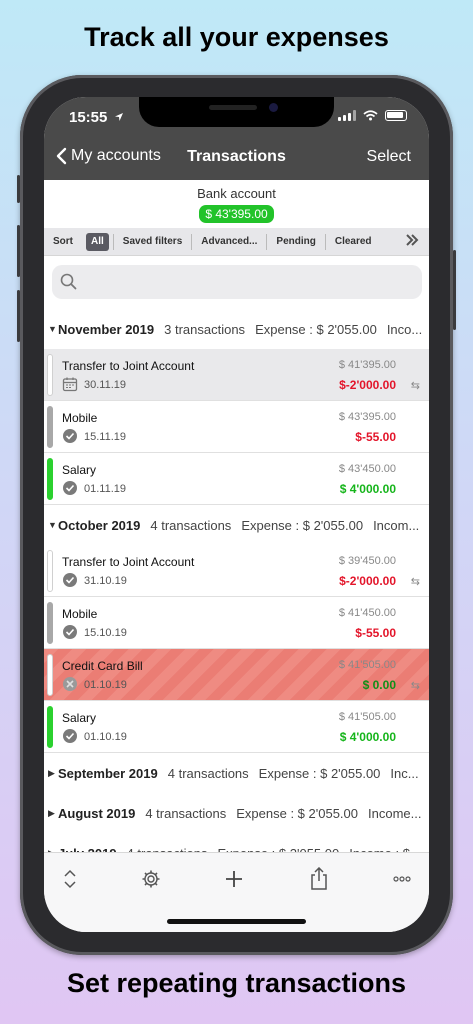 Image resolution: width=473 pixels, height=1024 pixels. I want to click on page-title-text: Transactions, so click(236, 156).